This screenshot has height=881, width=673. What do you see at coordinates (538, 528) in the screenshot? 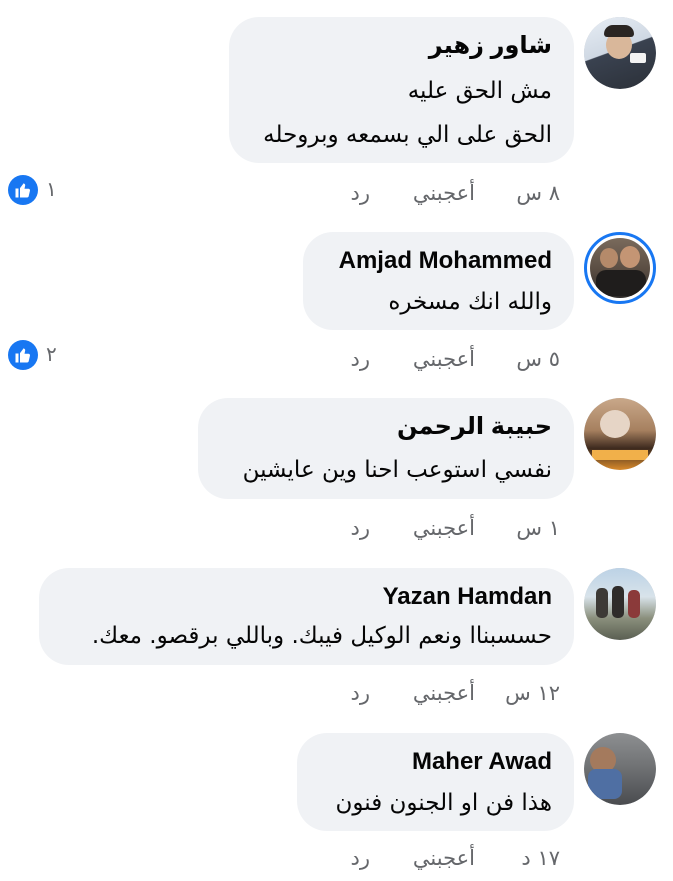
I see `comment-timestamp: ١ س` at bounding box center [538, 528].